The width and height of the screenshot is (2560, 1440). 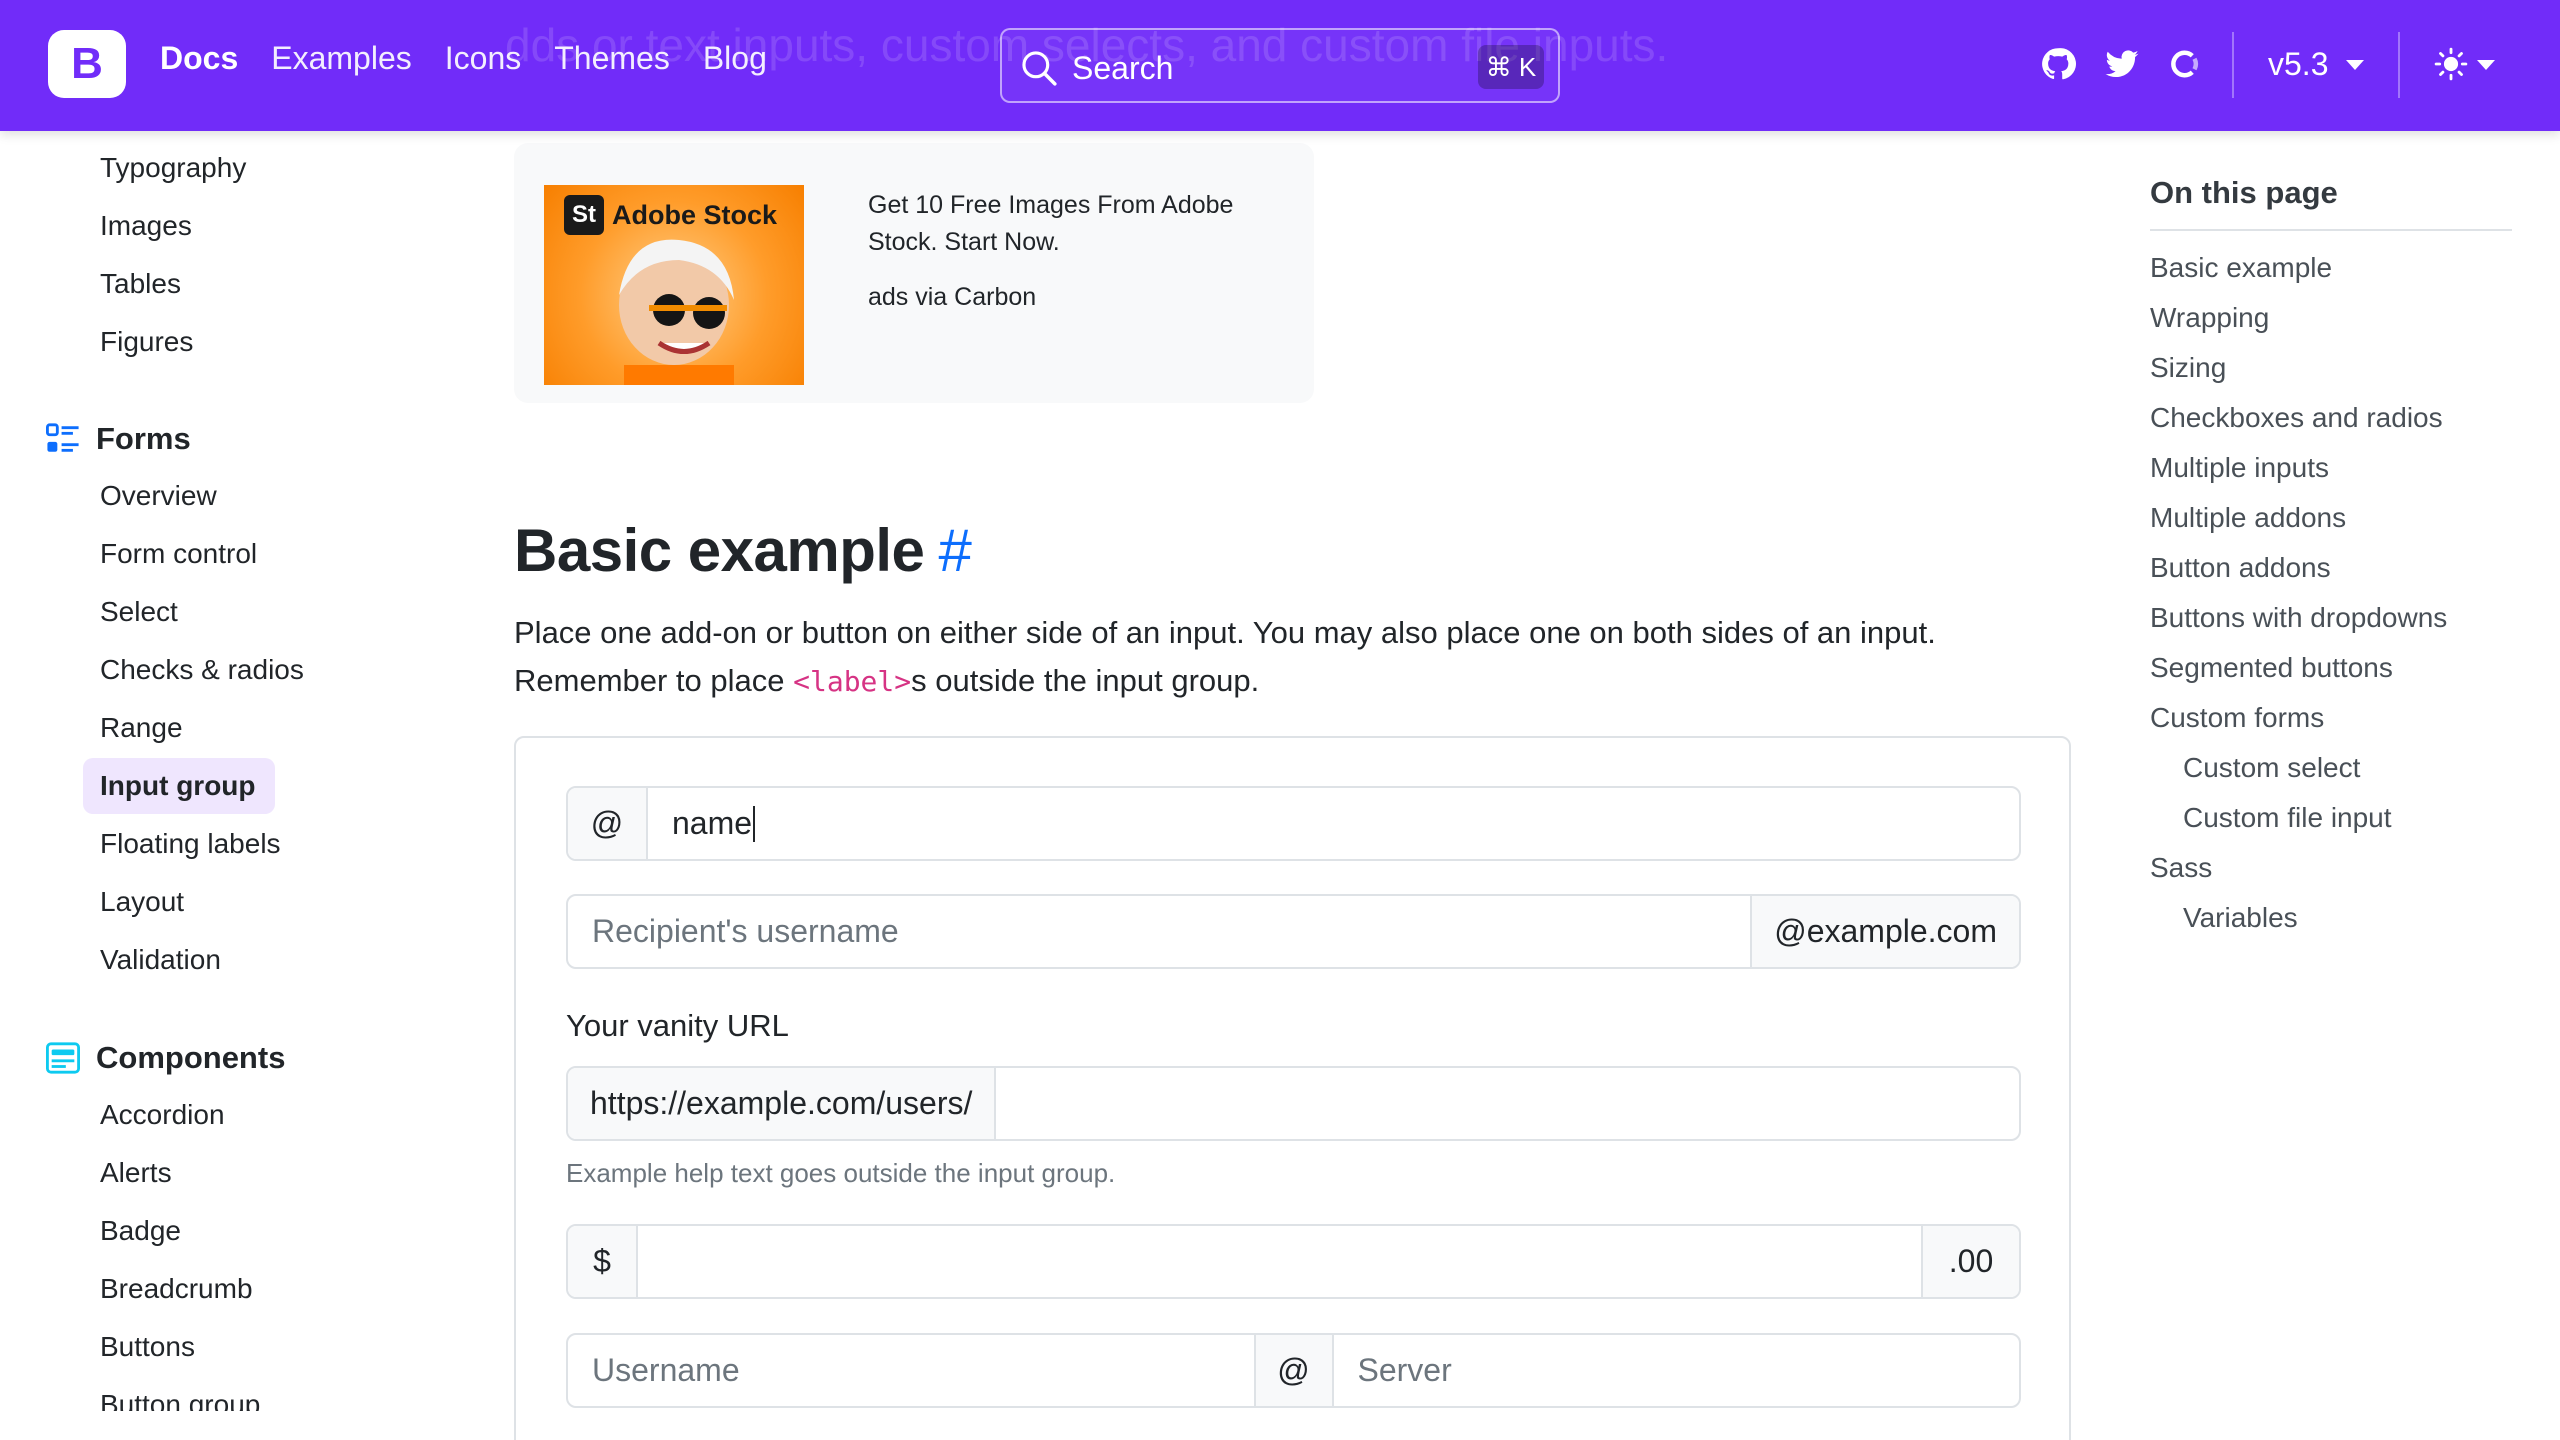 I want to click on sidebar-item-layout: Layout, so click(x=142, y=902).